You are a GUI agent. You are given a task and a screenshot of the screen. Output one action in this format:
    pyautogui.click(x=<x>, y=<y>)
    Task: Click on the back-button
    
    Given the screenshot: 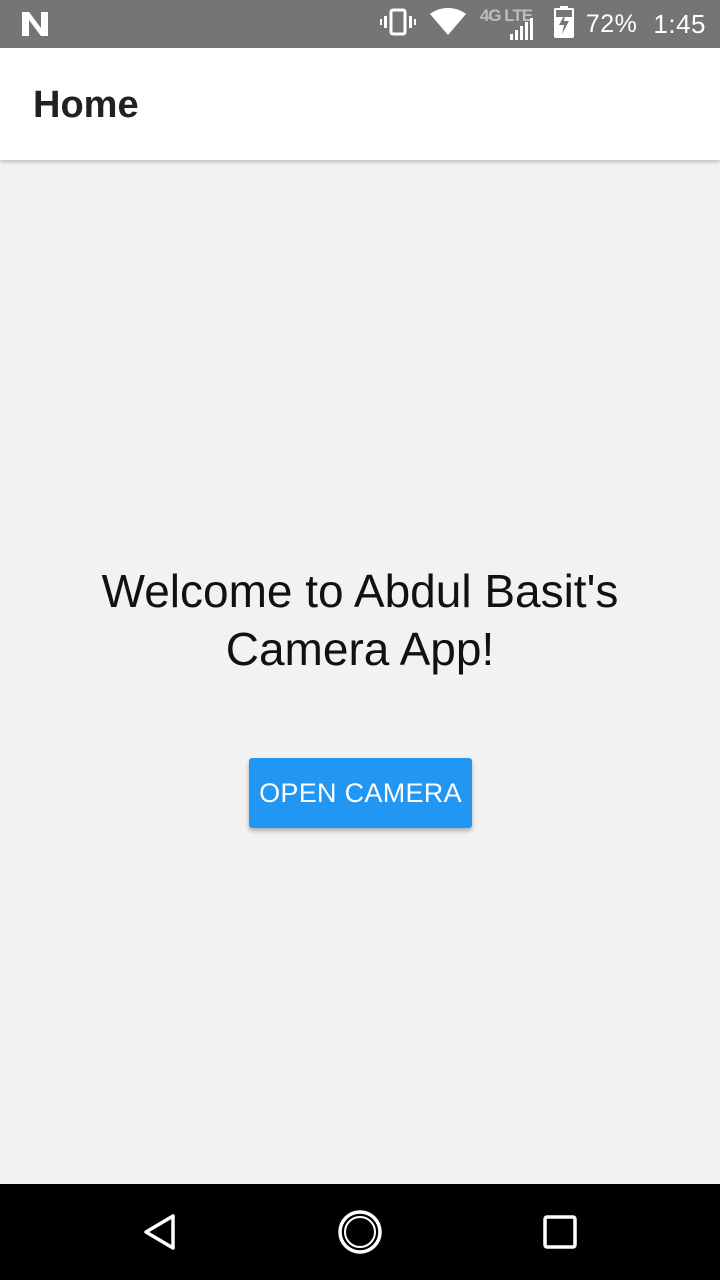 What is the action you would take?
    pyautogui.click(x=160, y=1232)
    